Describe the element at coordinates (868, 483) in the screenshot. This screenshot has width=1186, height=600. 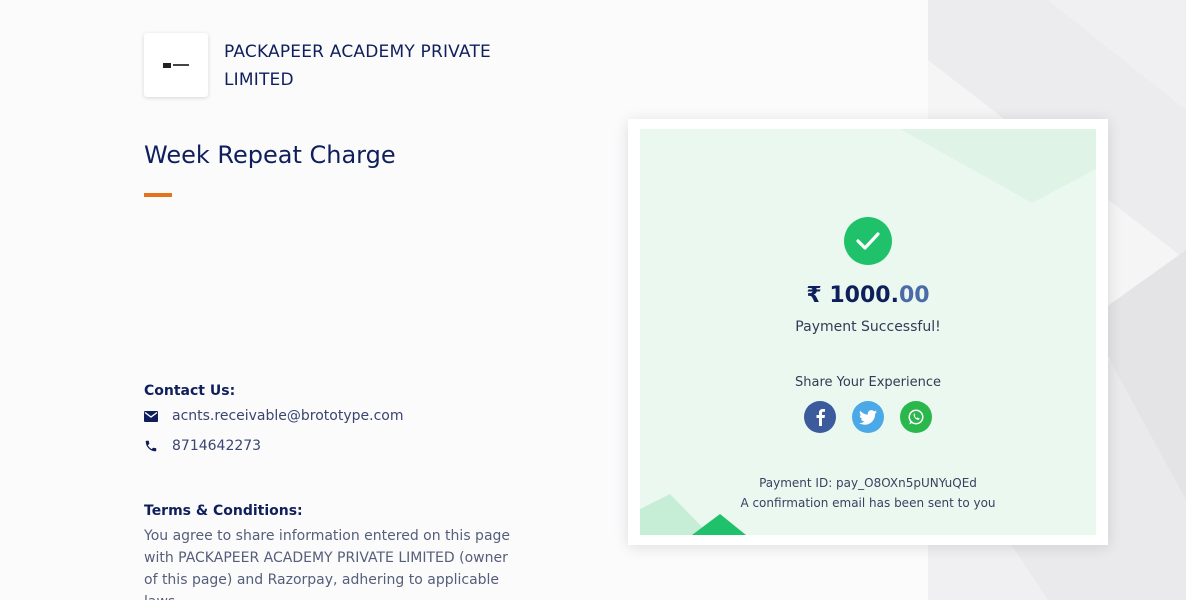
I see `payment-id: Payment ID: pay_O8OXn5pUNYuQEd` at that location.